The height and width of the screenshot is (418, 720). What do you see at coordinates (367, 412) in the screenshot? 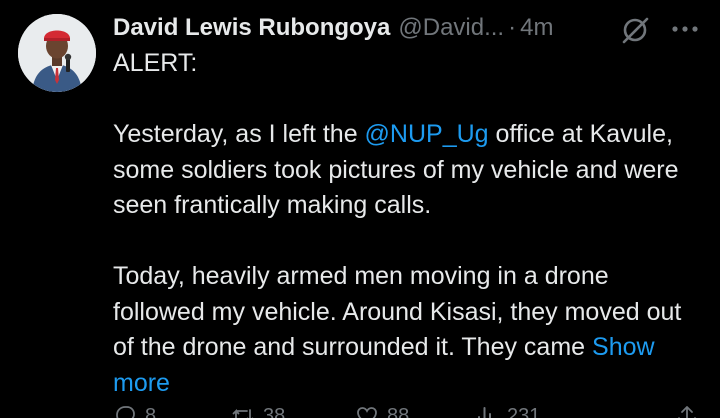
I see `like-icon` at bounding box center [367, 412].